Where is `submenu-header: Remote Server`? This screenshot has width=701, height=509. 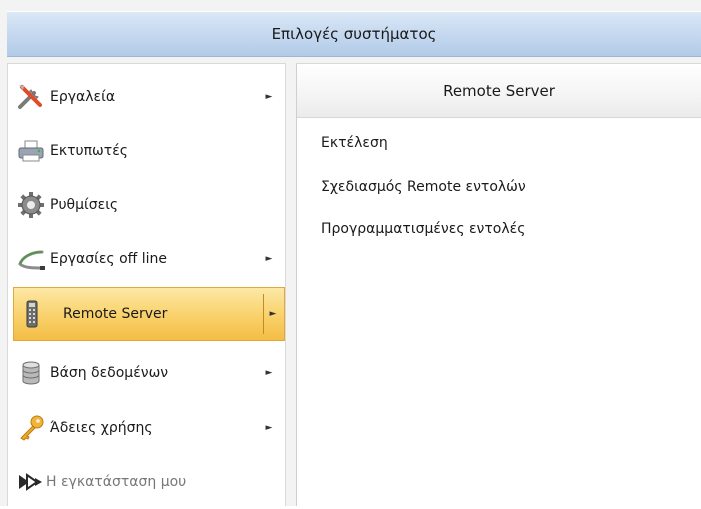
submenu-header: Remote Server is located at coordinates (499, 91).